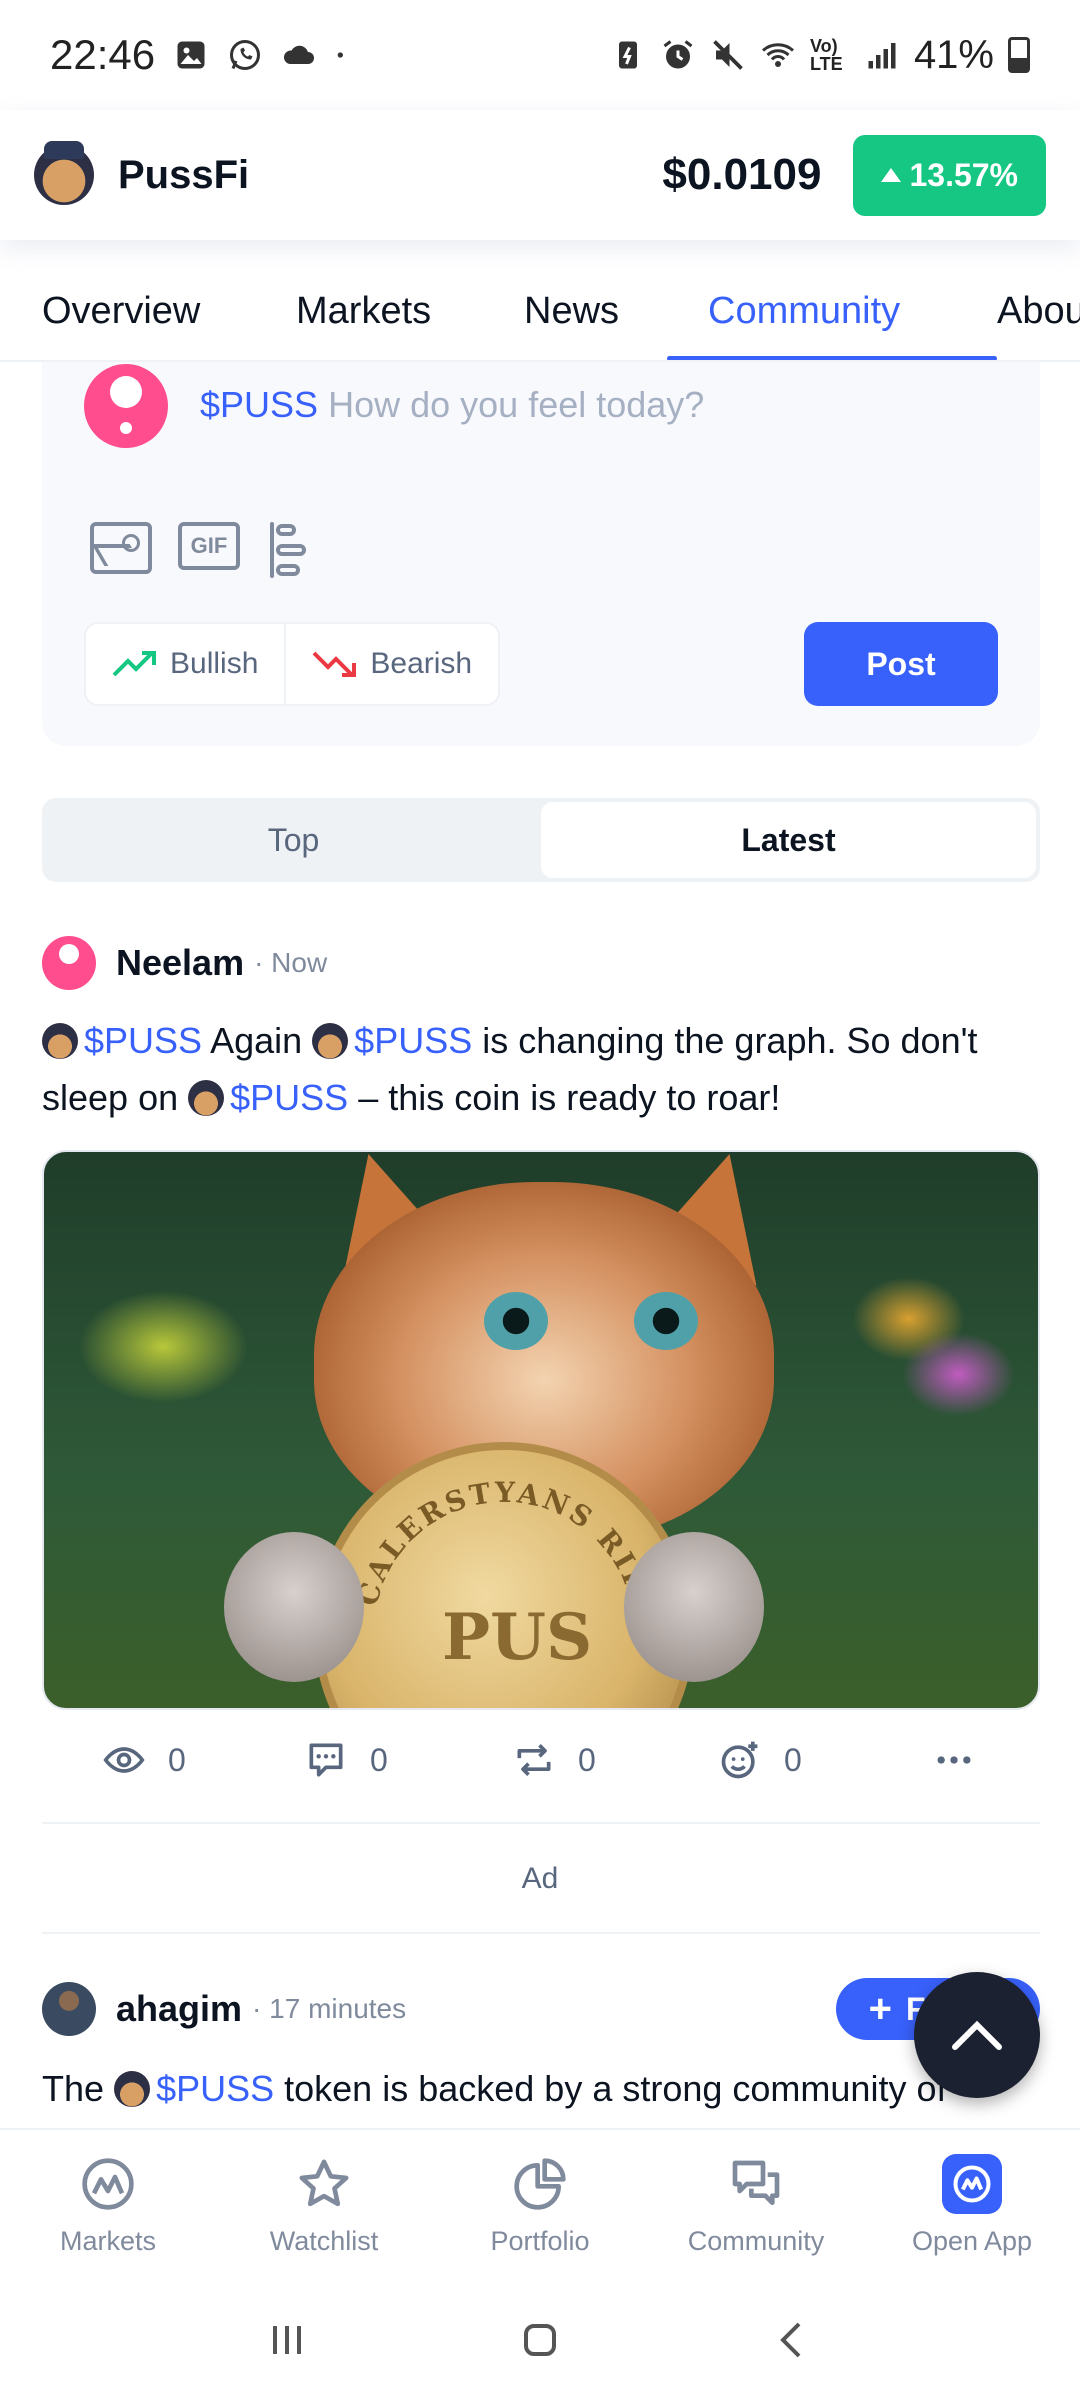 This screenshot has height=2400, width=1080. I want to click on scroll-to-top-button, so click(977, 2035).